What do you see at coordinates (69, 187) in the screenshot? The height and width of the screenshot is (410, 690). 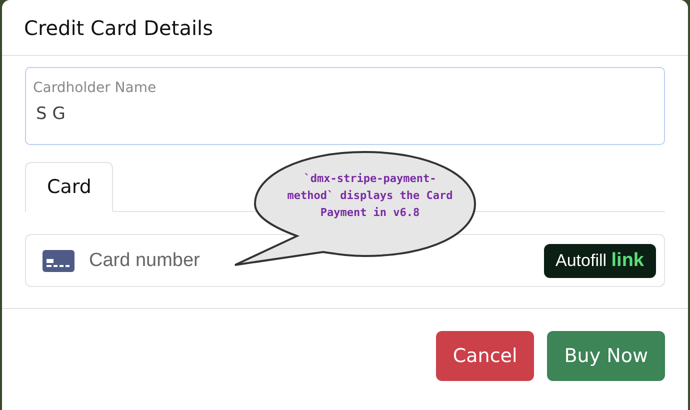 I see `tab: Card` at bounding box center [69, 187].